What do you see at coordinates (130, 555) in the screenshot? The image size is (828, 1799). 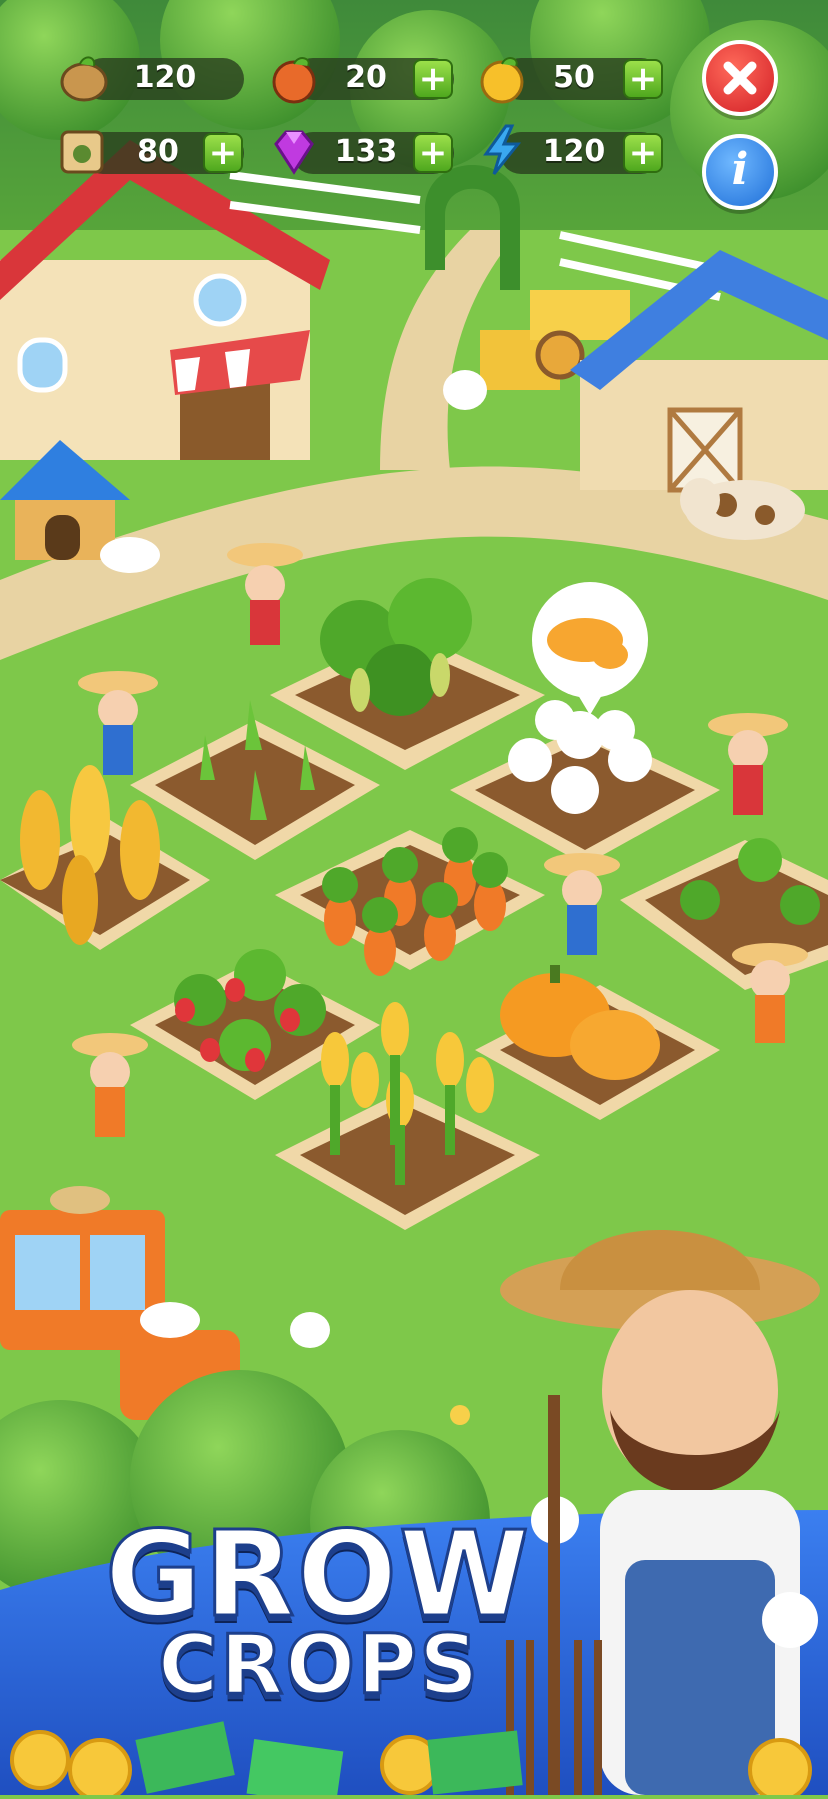 I see `dog` at bounding box center [130, 555].